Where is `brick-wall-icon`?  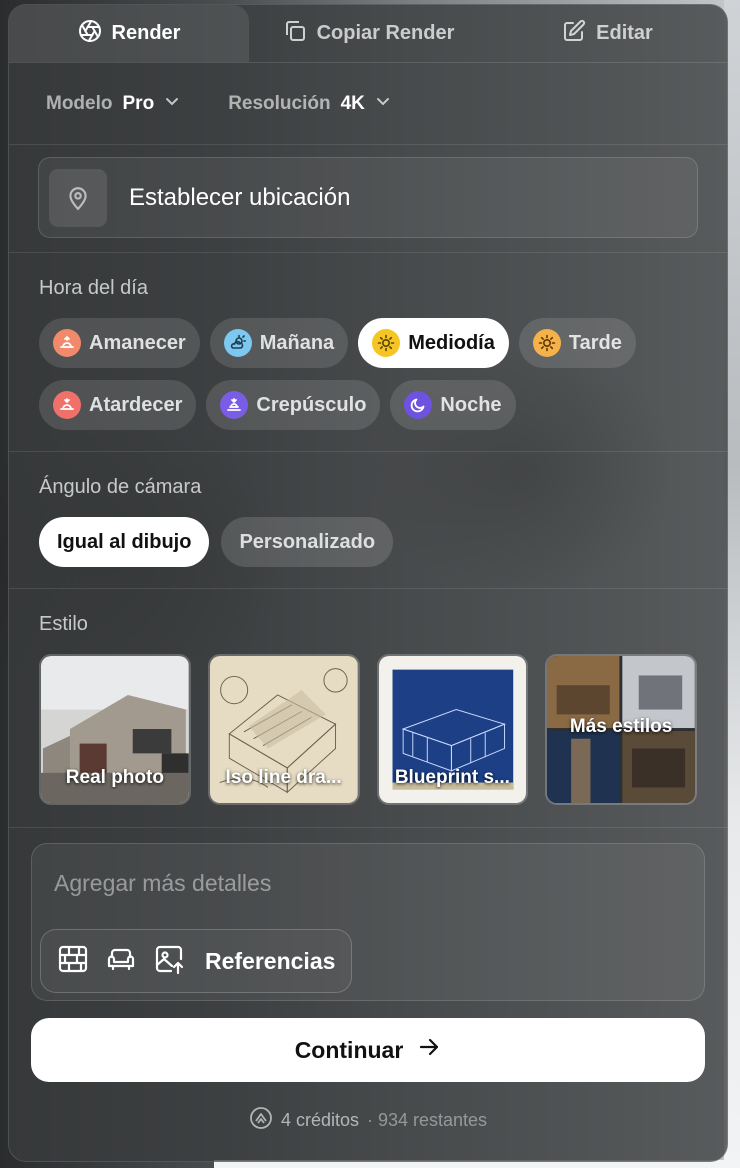 brick-wall-icon is located at coordinates (73, 961).